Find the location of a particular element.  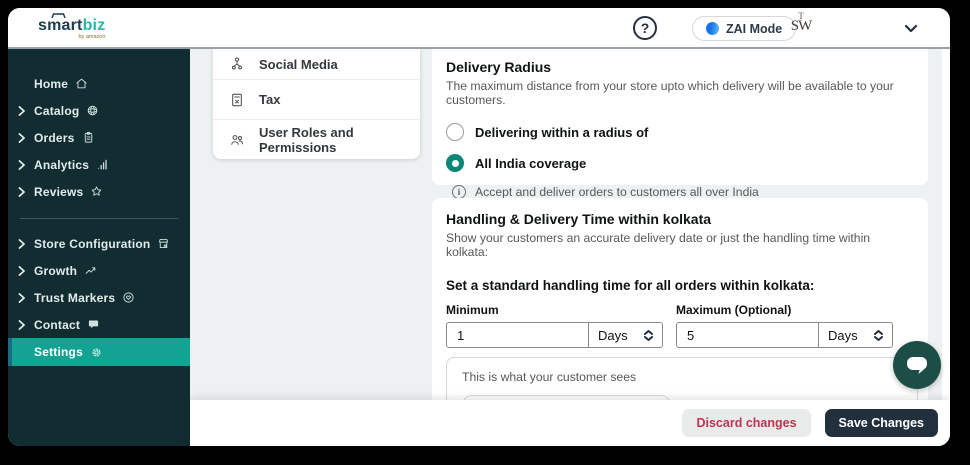

minimum-label: Minimum is located at coordinates (472, 310).